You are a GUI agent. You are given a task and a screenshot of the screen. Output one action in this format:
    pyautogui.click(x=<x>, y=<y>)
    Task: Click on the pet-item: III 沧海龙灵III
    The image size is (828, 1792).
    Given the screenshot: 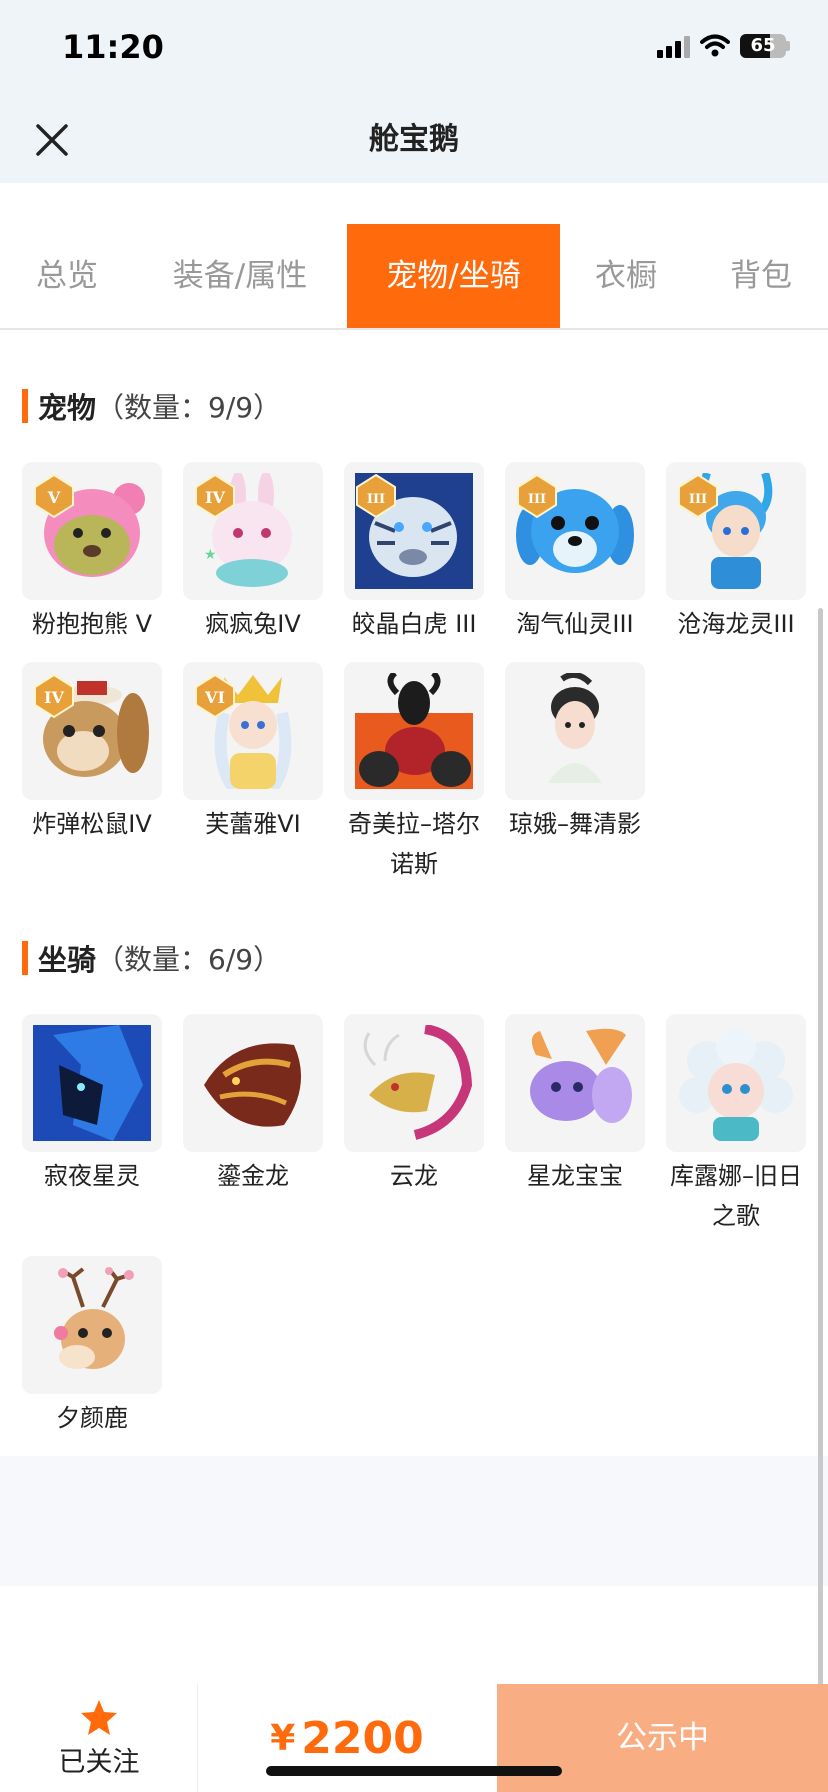 What is the action you would take?
    pyautogui.click(x=736, y=553)
    